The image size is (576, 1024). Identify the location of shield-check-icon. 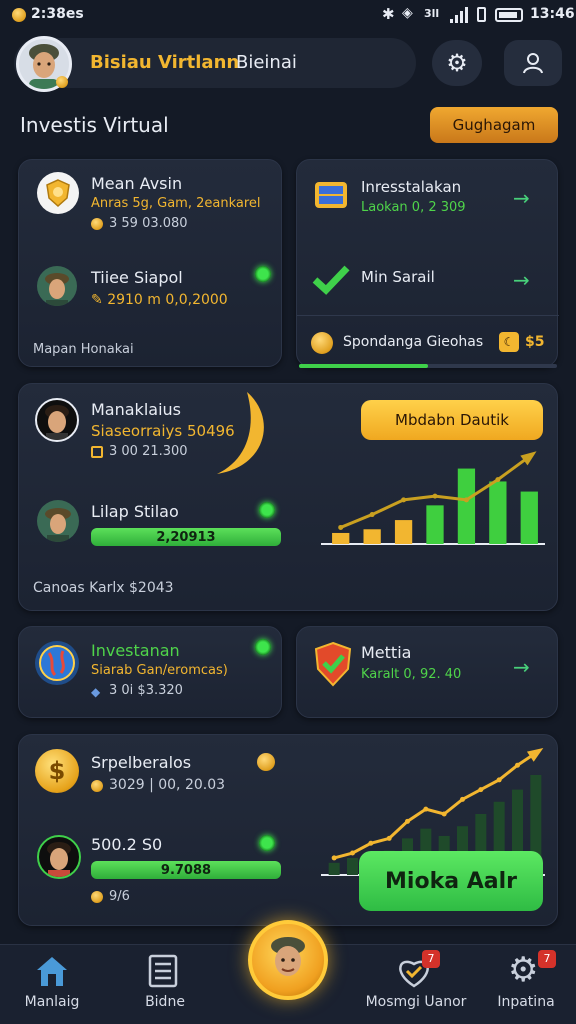
(333, 664).